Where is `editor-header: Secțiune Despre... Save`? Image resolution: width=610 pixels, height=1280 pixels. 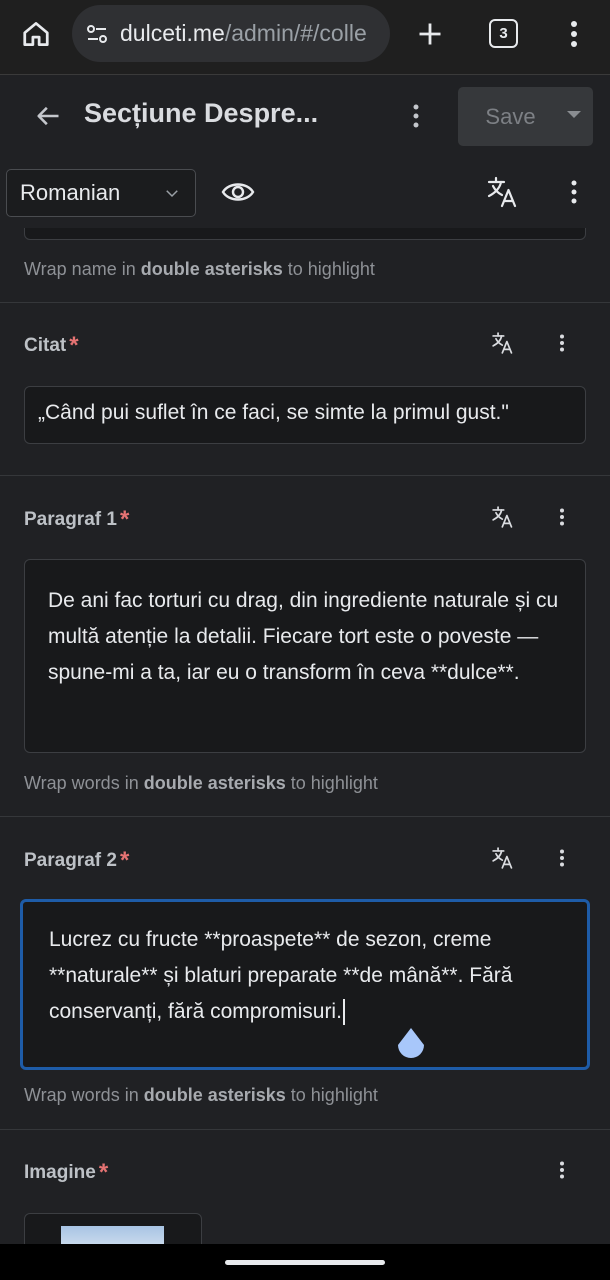 editor-header: Secțiune Despre... Save is located at coordinates (305, 116).